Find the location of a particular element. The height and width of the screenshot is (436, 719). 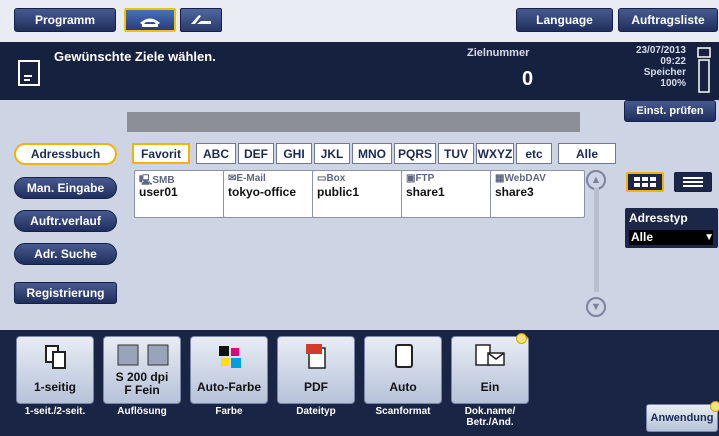

tab-tuv: TUV is located at coordinates (456, 153).